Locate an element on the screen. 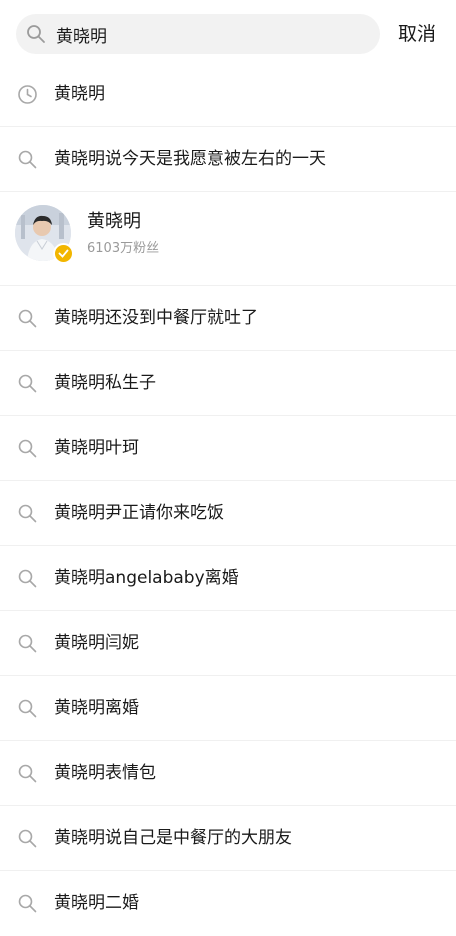 This screenshot has width=456, height=936. history-item: 黄晓明 is located at coordinates (228, 94).